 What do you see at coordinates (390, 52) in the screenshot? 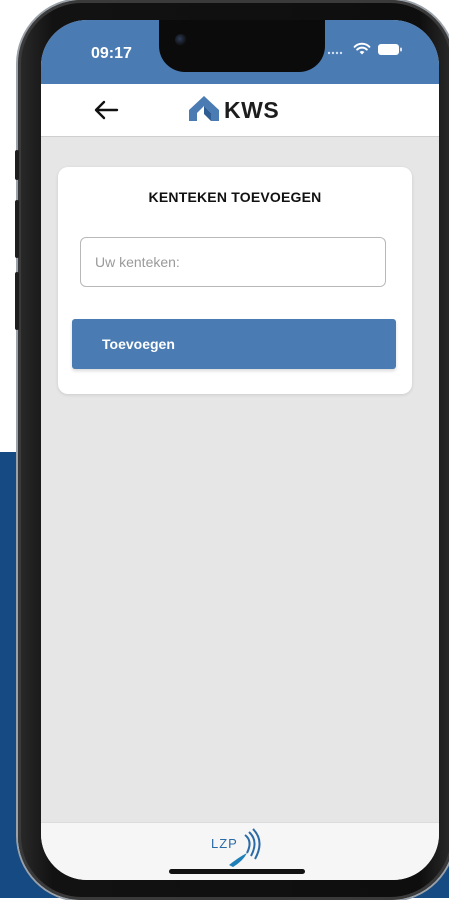
I see `battery-icon` at bounding box center [390, 52].